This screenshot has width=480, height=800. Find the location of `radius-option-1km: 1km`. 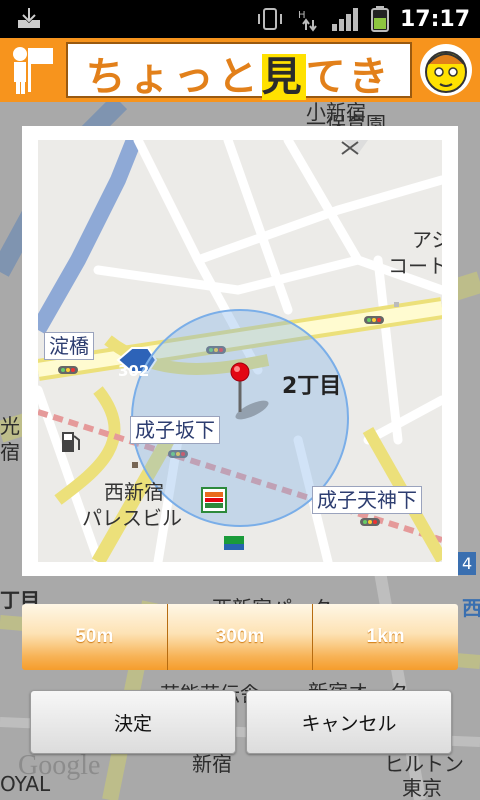

radius-option-1km: 1km is located at coordinates (385, 637).